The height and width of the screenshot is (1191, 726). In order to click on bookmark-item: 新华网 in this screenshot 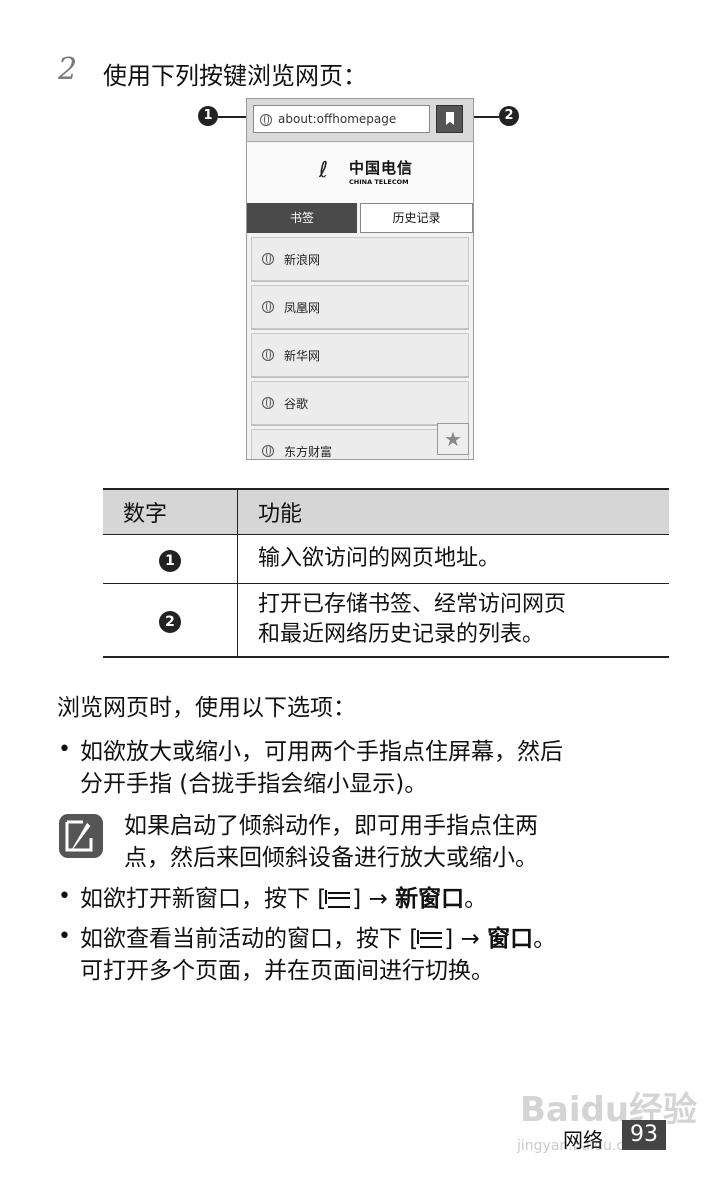, I will do `click(360, 355)`.